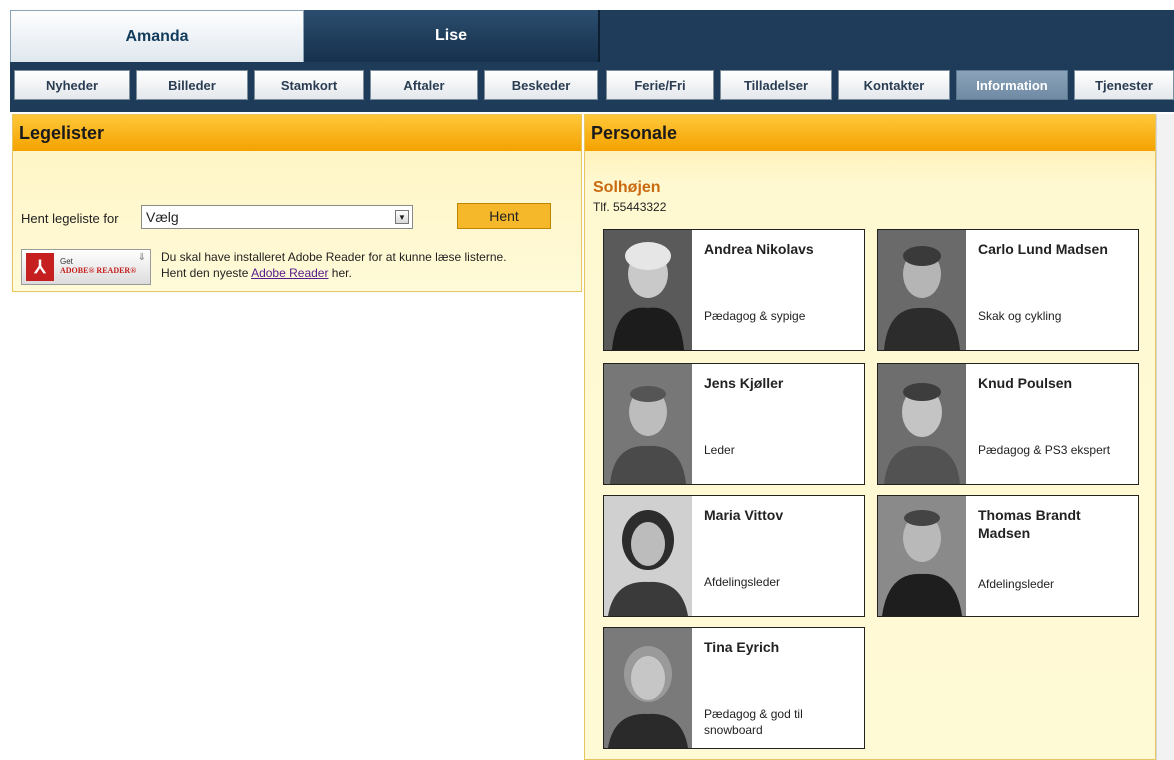 Image resolution: width=1174 pixels, height=760 pixels. Describe the element at coordinates (1020, 316) in the screenshot. I see `staff-role: Skak og cykling` at that location.